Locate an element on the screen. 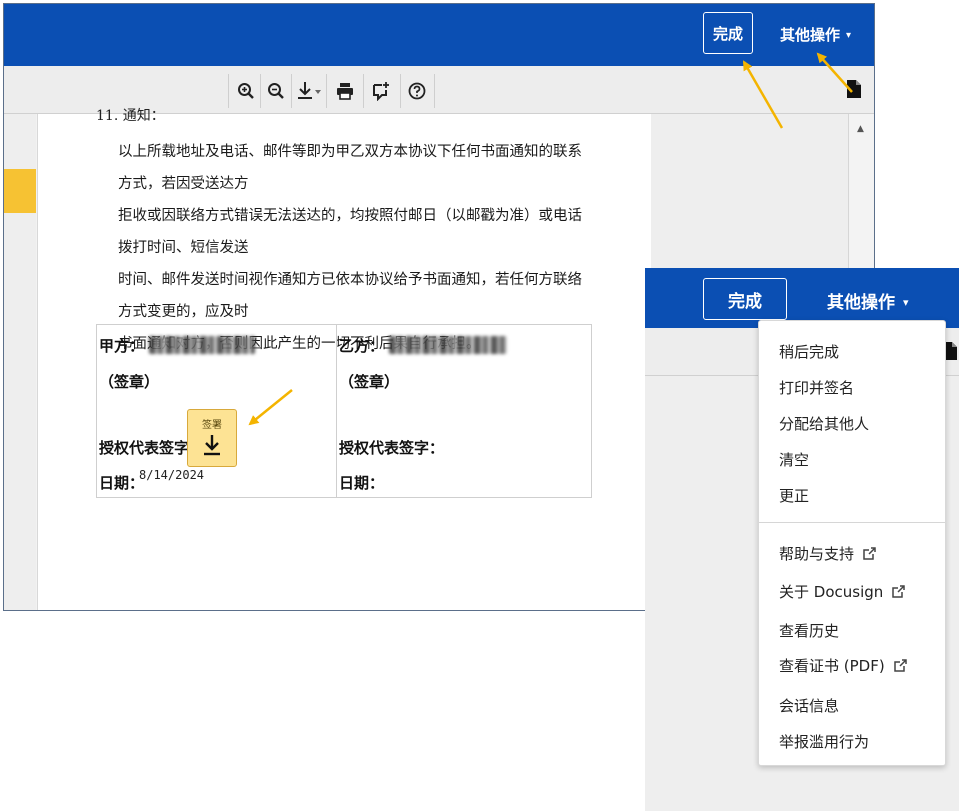  menu-item-label: 会话信息 is located at coordinates (809, 706).